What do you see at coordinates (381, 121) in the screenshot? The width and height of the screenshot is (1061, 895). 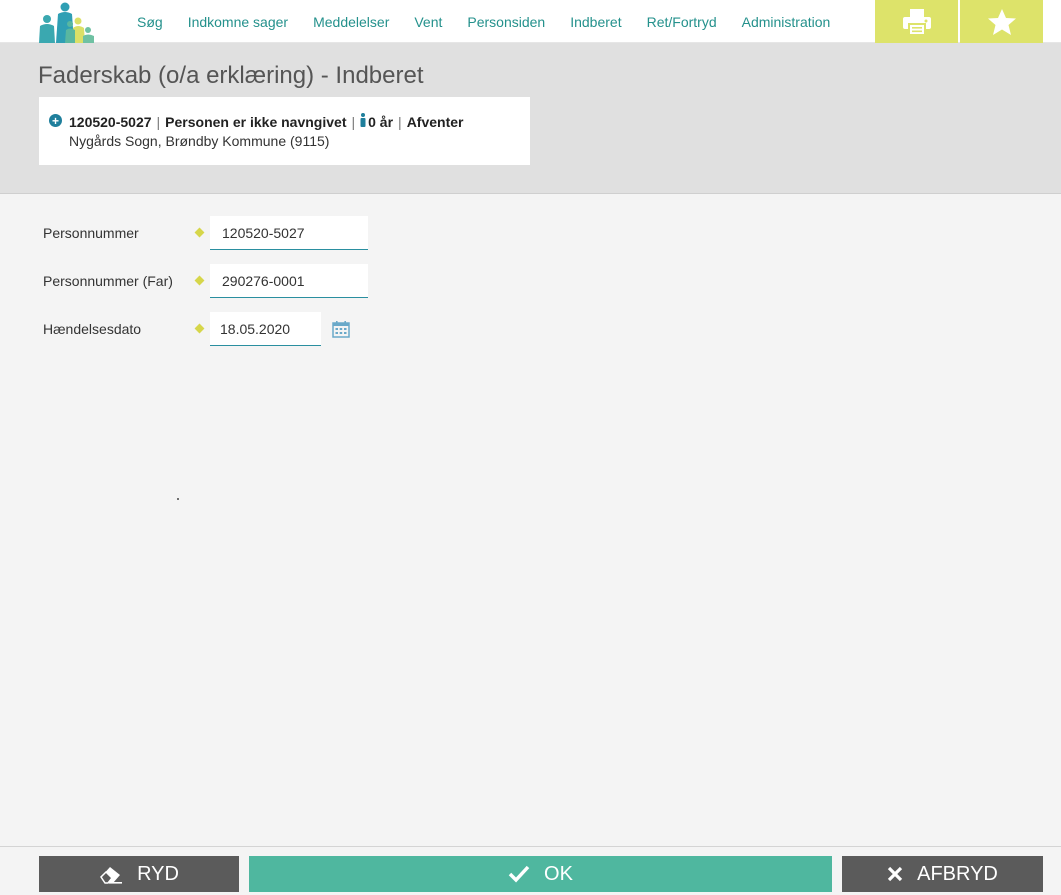 I see `person-age: 0 år` at bounding box center [381, 121].